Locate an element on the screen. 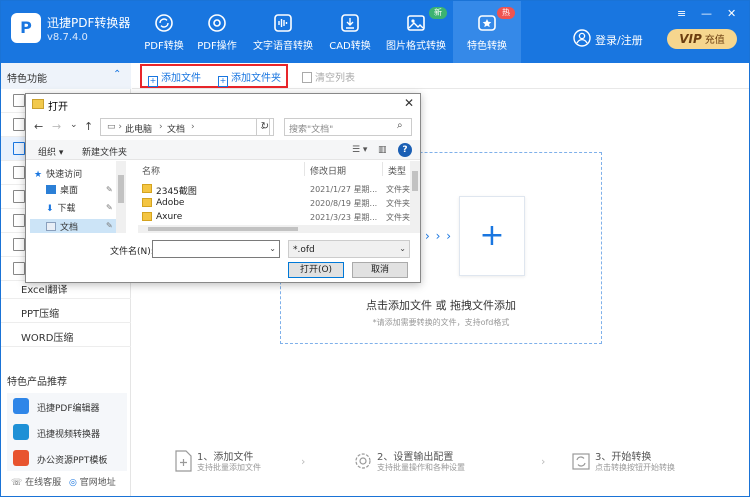  login-button: 登录/注册 is located at coordinates (609, 39).